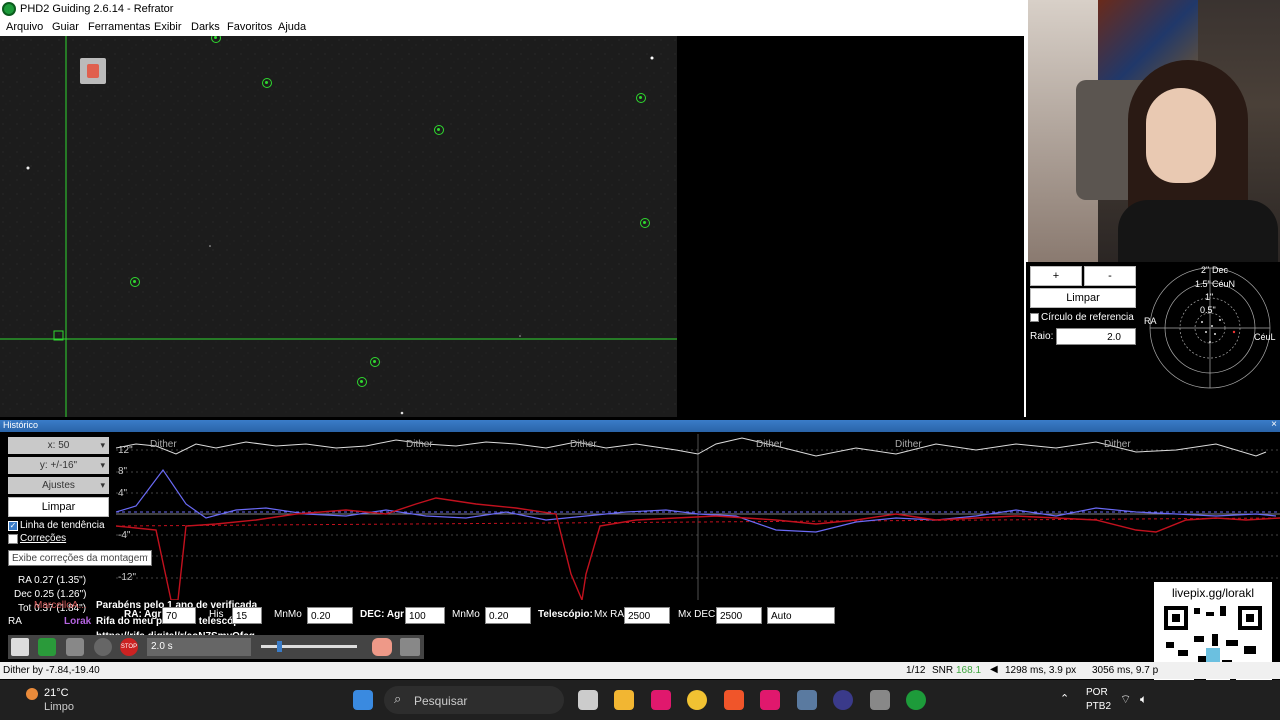 The image size is (1280, 720). I want to click on lang-layout: PTB2, so click(1099, 706).